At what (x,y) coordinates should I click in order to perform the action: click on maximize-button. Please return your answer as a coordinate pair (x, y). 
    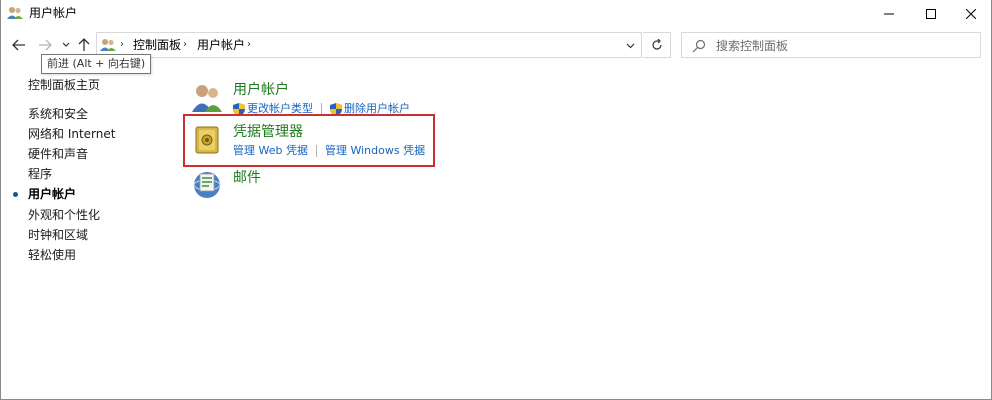
    Looking at the image, I should click on (931, 14).